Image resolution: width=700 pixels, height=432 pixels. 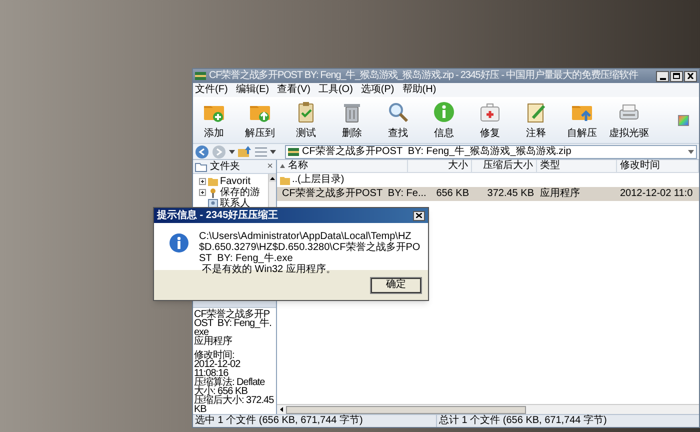 What do you see at coordinates (211, 373) in the screenshot?
I see `detail-text: 11:08:16` at bounding box center [211, 373].